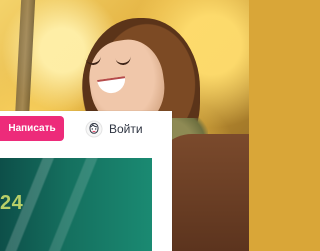  I want to click on user-avatar-icon, so click(94, 129).